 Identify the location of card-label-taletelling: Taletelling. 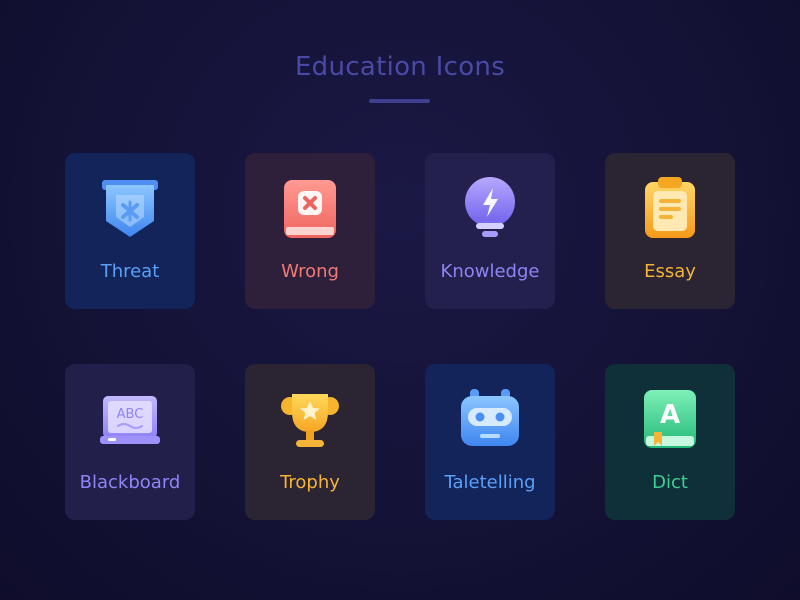
(490, 482).